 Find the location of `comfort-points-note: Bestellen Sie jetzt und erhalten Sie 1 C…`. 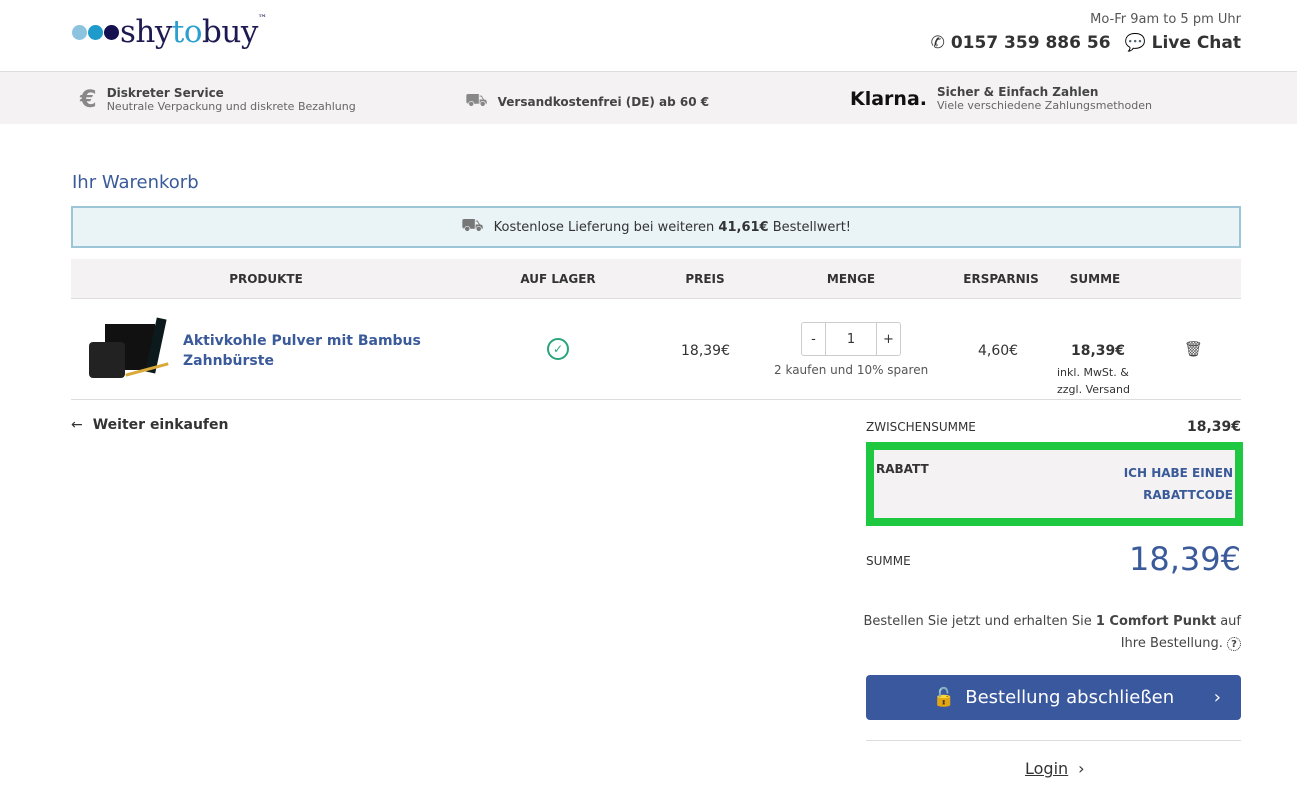

comfort-points-note: Bestellen Sie jetzt und erhalten Sie 1 C… is located at coordinates (1052, 632).